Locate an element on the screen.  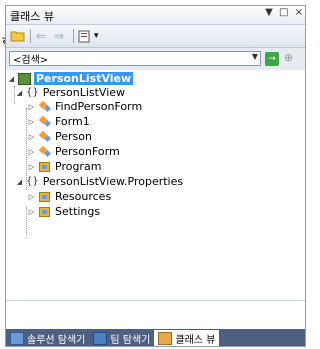
tree-node-class: ▷ Program is located at coordinates (64, 166).